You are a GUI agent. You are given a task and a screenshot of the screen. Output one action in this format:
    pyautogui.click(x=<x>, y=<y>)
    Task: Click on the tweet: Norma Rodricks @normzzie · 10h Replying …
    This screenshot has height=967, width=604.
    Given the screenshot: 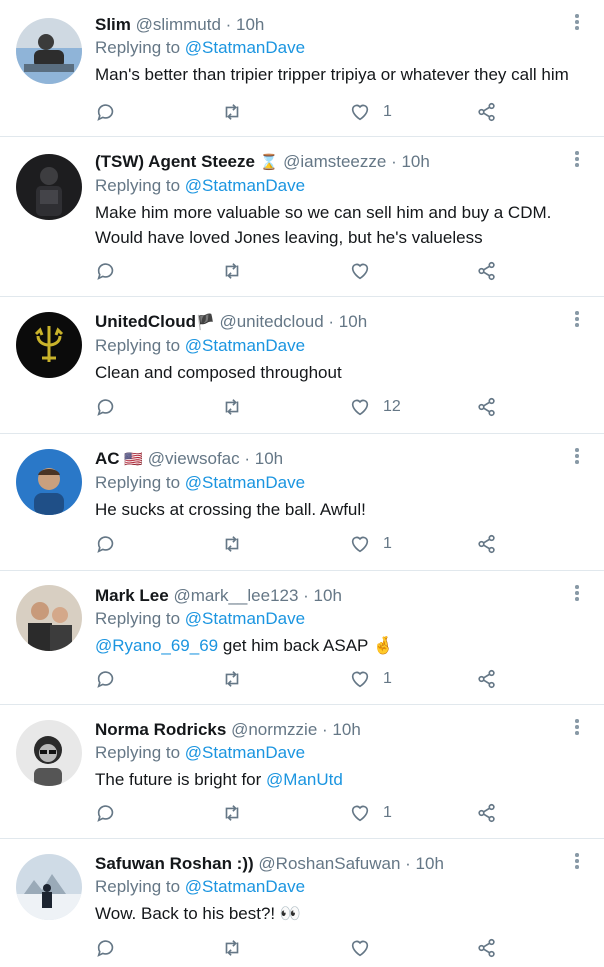 What is the action you would take?
    pyautogui.click(x=302, y=772)
    